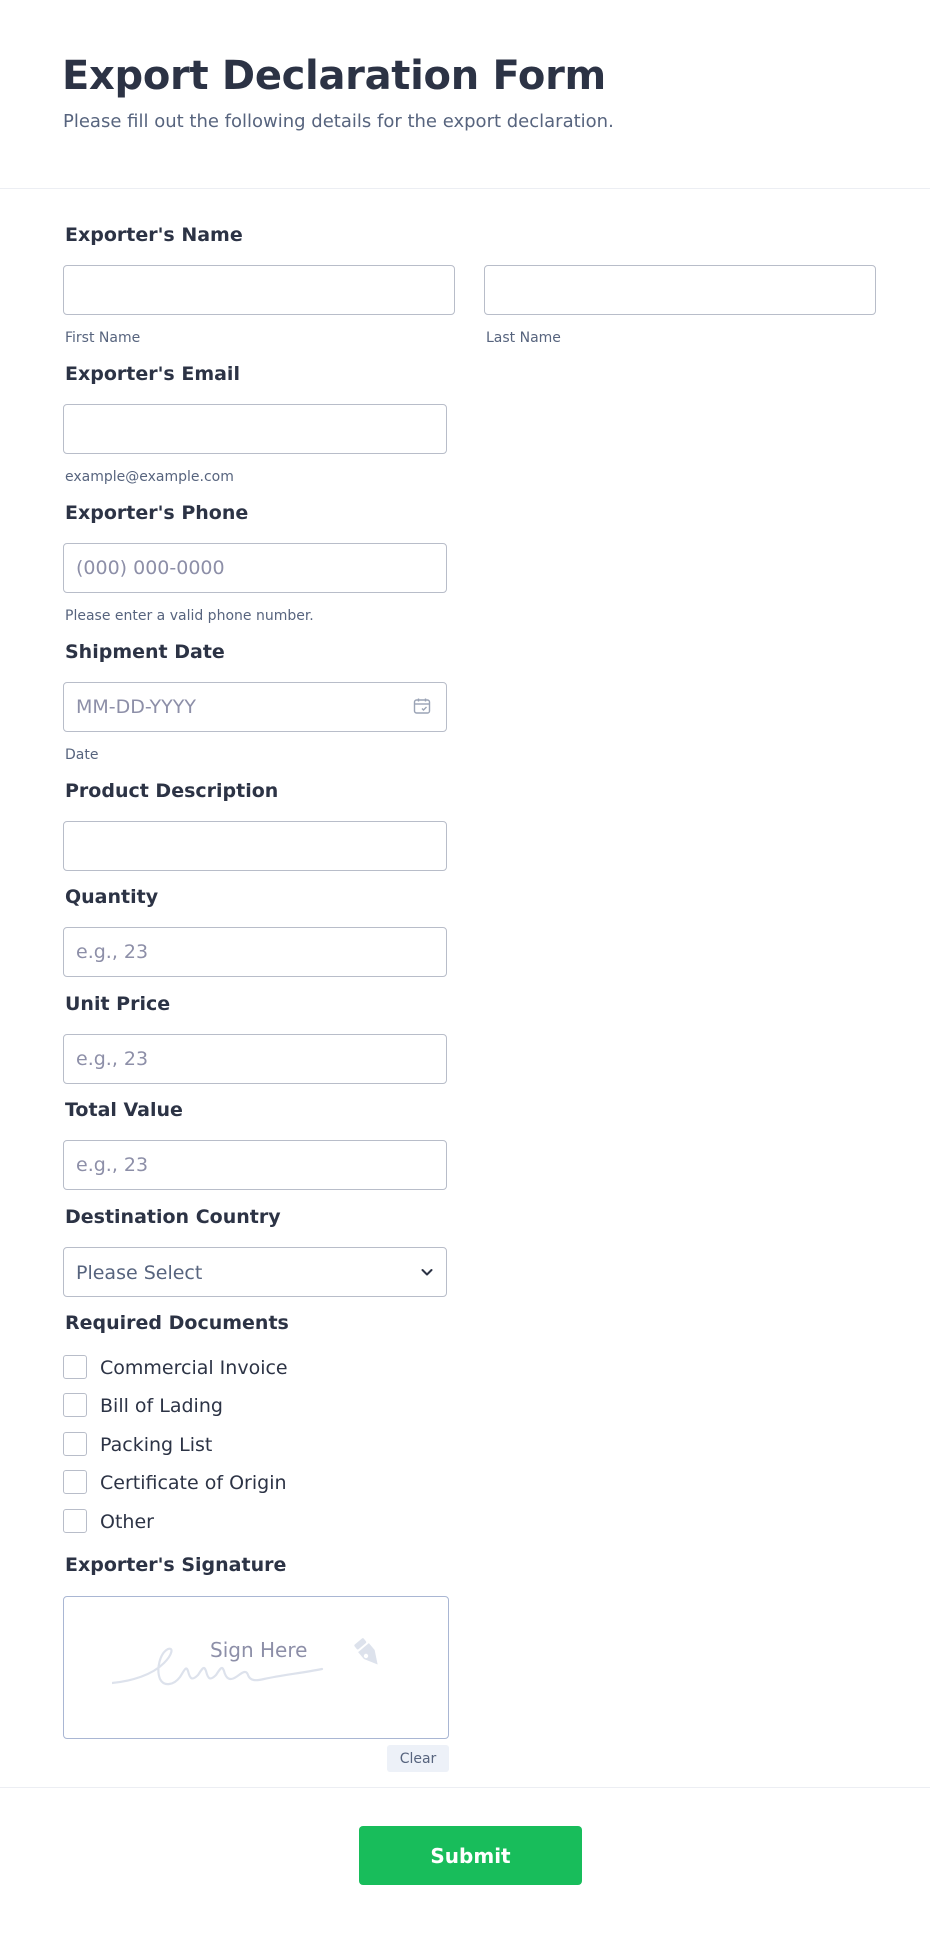 The image size is (930, 1935). Describe the element at coordinates (470, 1855) in the screenshot. I see `submit-button: Submit` at that location.